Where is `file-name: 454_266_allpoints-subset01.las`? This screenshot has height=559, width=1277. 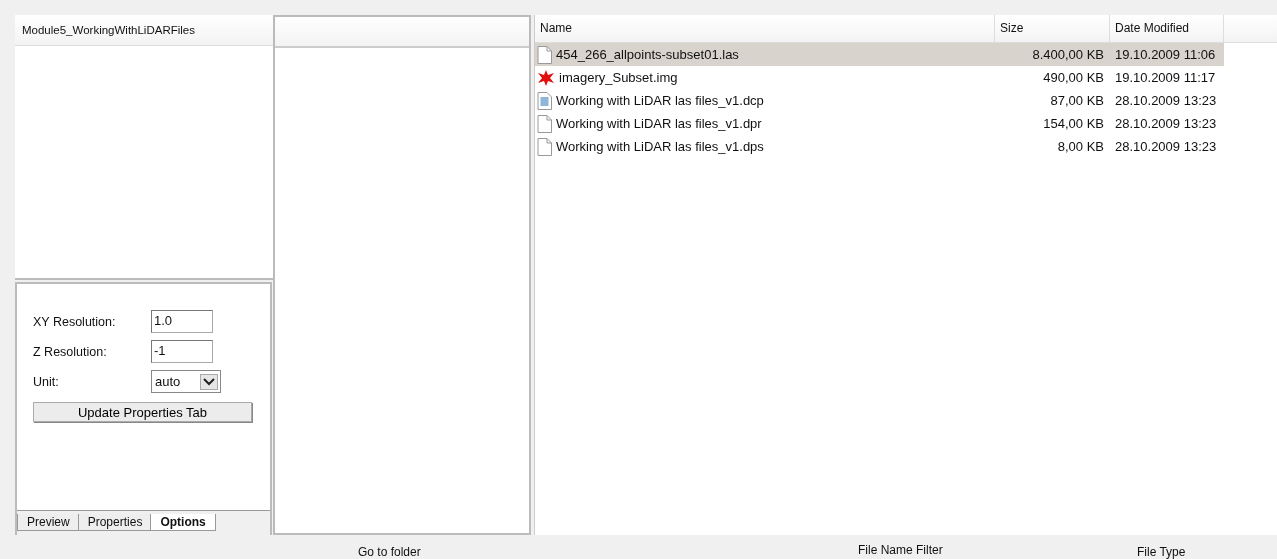
file-name: 454_266_allpoints-subset01.las is located at coordinates (647, 54).